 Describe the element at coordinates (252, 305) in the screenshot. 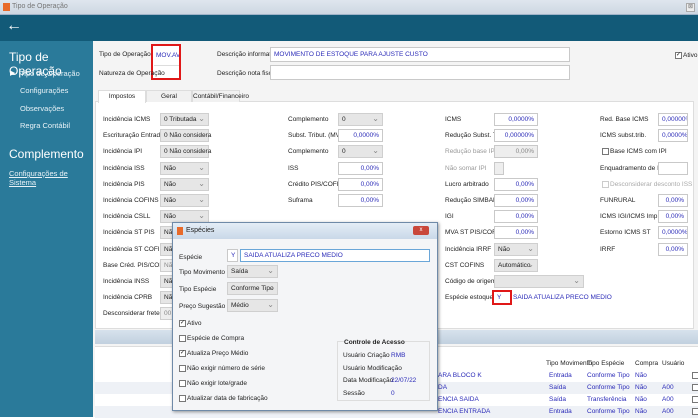

I see `dialog-field-select: Médio` at that location.